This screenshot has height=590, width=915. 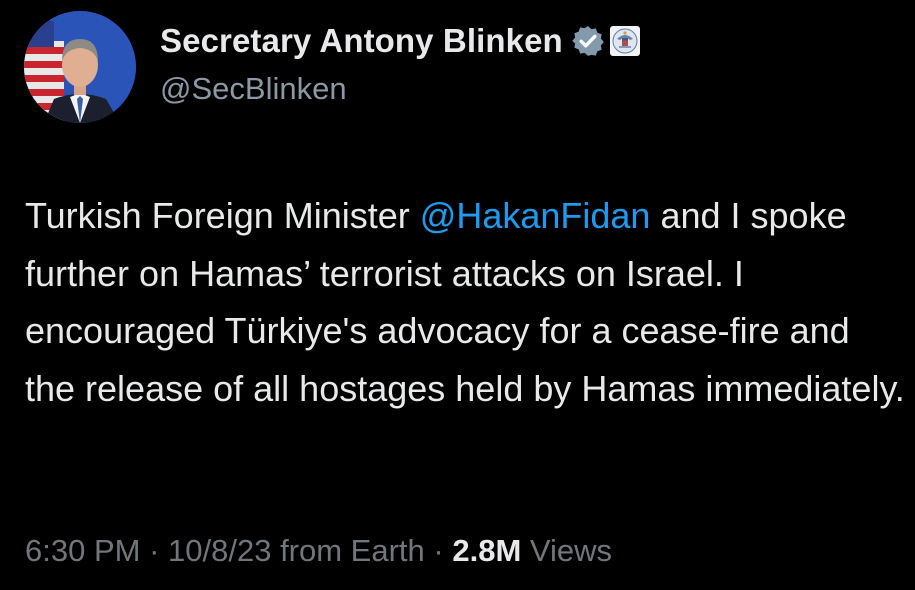 What do you see at coordinates (219, 550) in the screenshot?
I see `tweet-date: 10/8/23` at bounding box center [219, 550].